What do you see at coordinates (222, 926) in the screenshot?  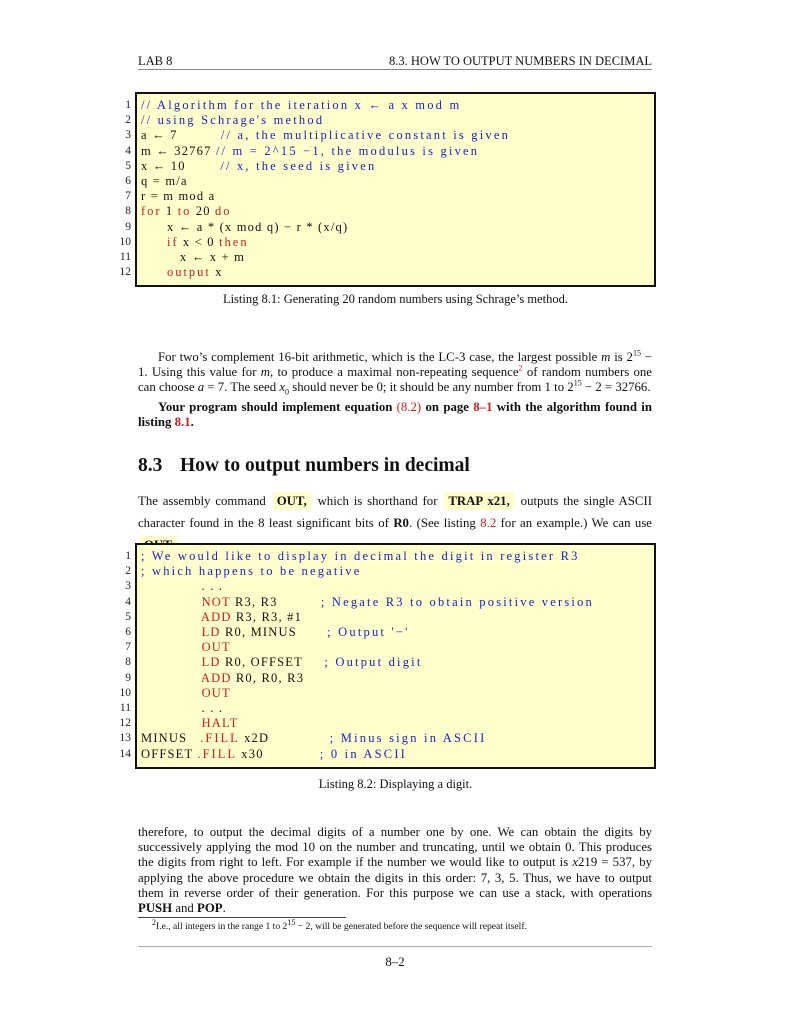 I see `text: I.e., all integers in the range 1 to 2` at bounding box center [222, 926].